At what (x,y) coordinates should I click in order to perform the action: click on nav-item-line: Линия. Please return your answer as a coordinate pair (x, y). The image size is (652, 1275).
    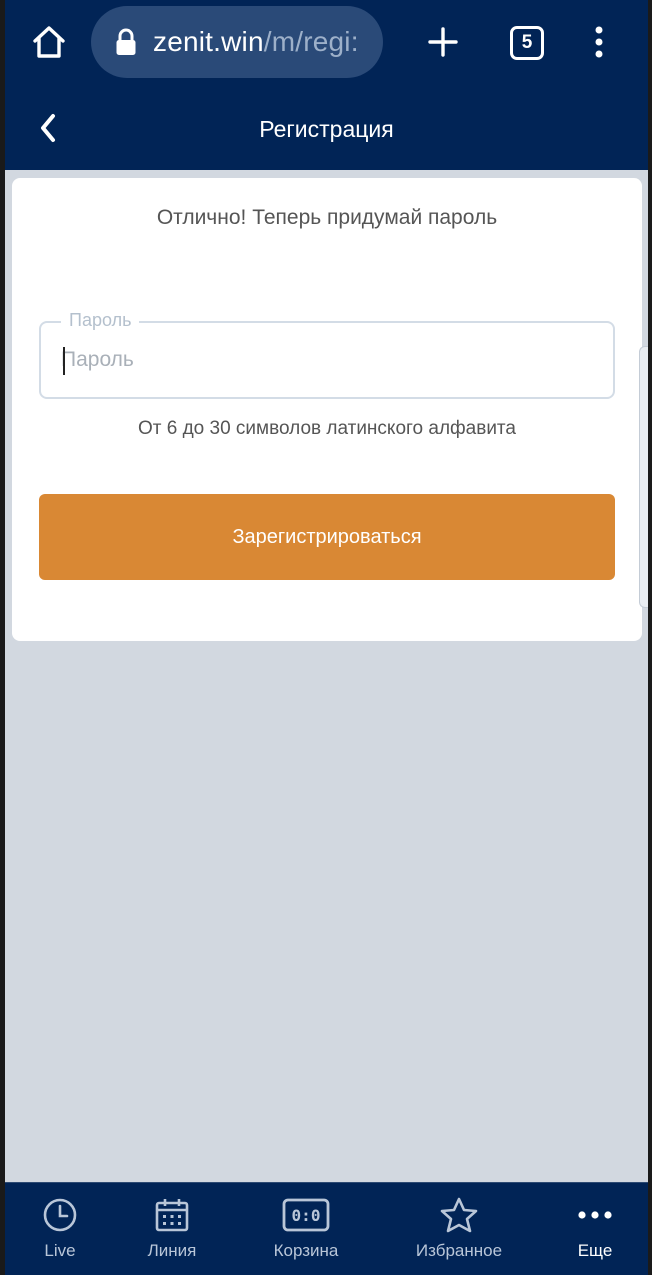
    Looking at the image, I should click on (172, 1229).